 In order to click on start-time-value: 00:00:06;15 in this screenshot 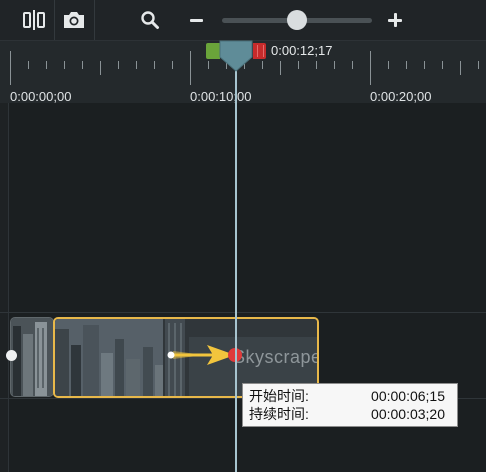, I will do `click(408, 396)`.